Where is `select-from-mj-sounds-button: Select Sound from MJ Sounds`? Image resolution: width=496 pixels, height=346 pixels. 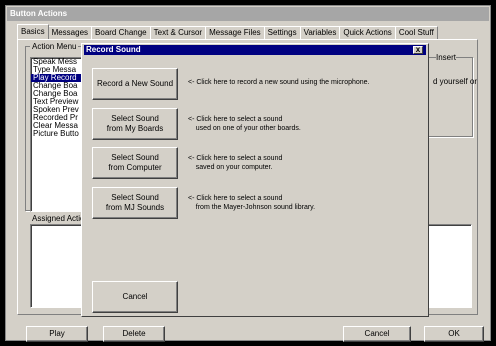 select-from-mj-sounds-button: Select Sound from MJ Sounds is located at coordinates (135, 203).